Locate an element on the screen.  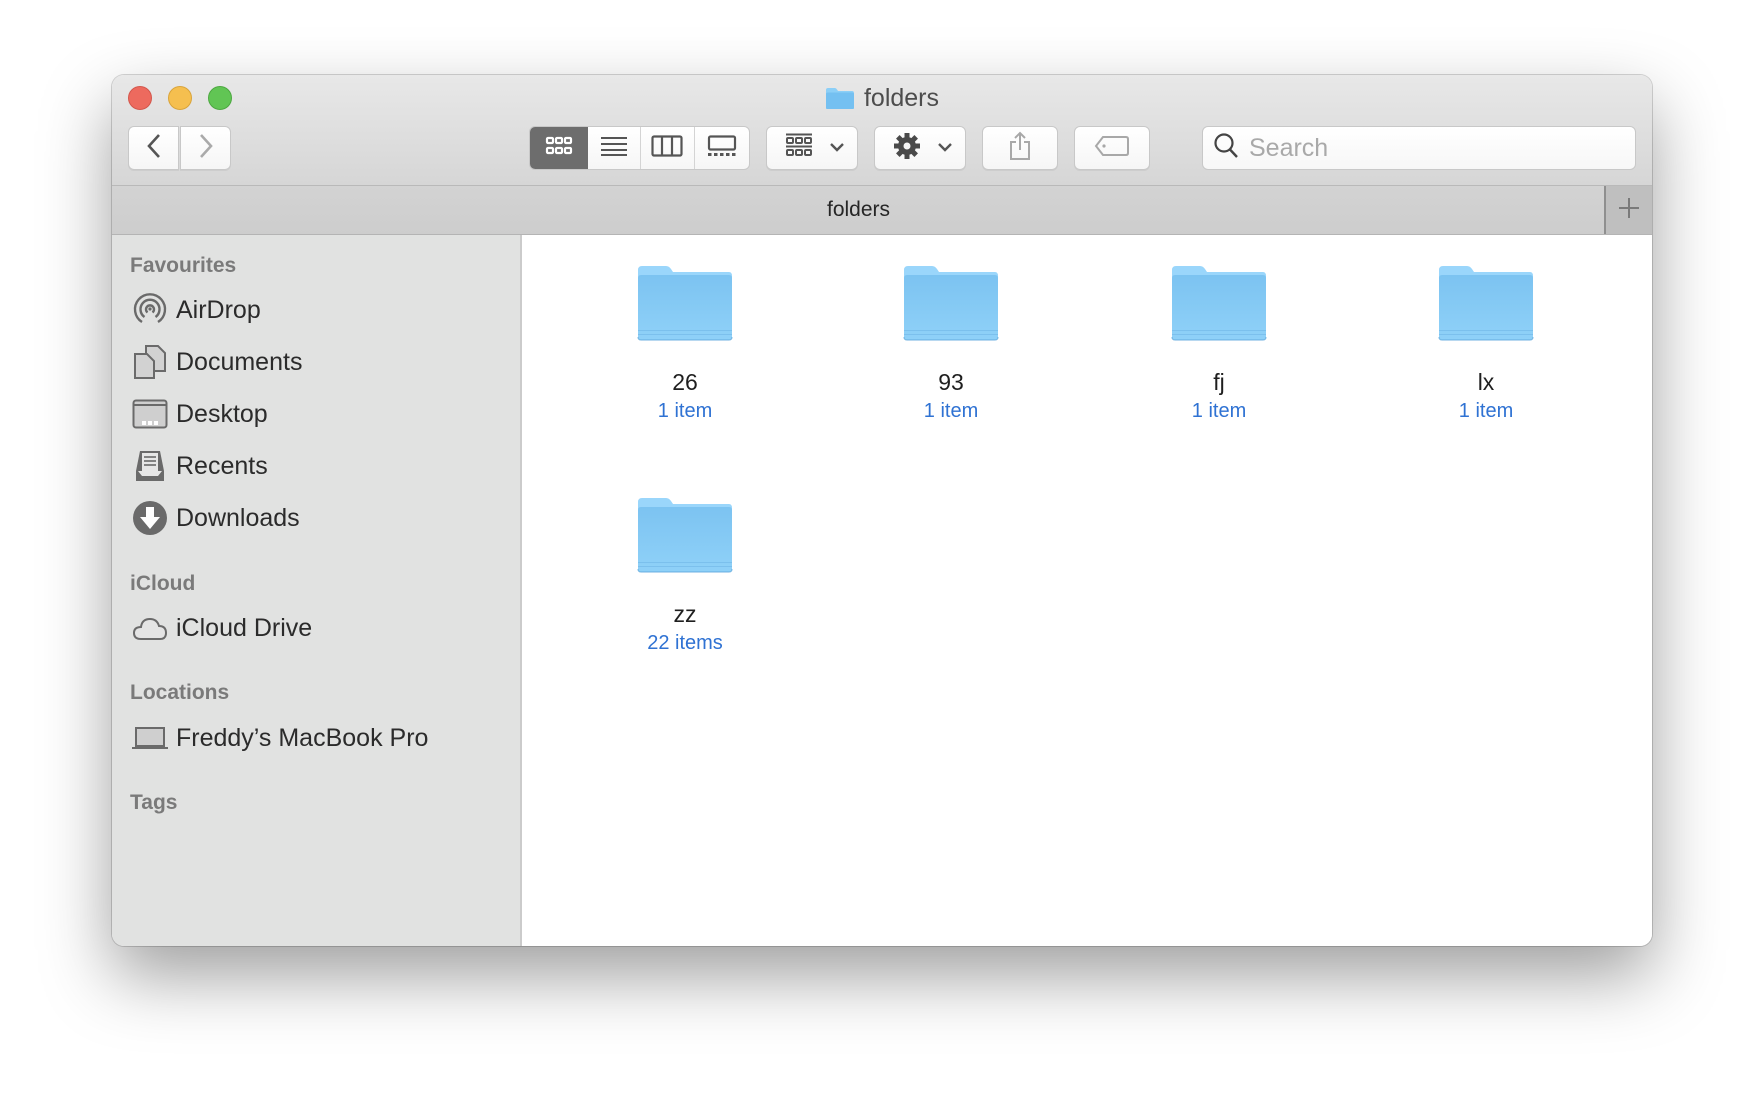
folder-name: lx is located at coordinates (1486, 382).